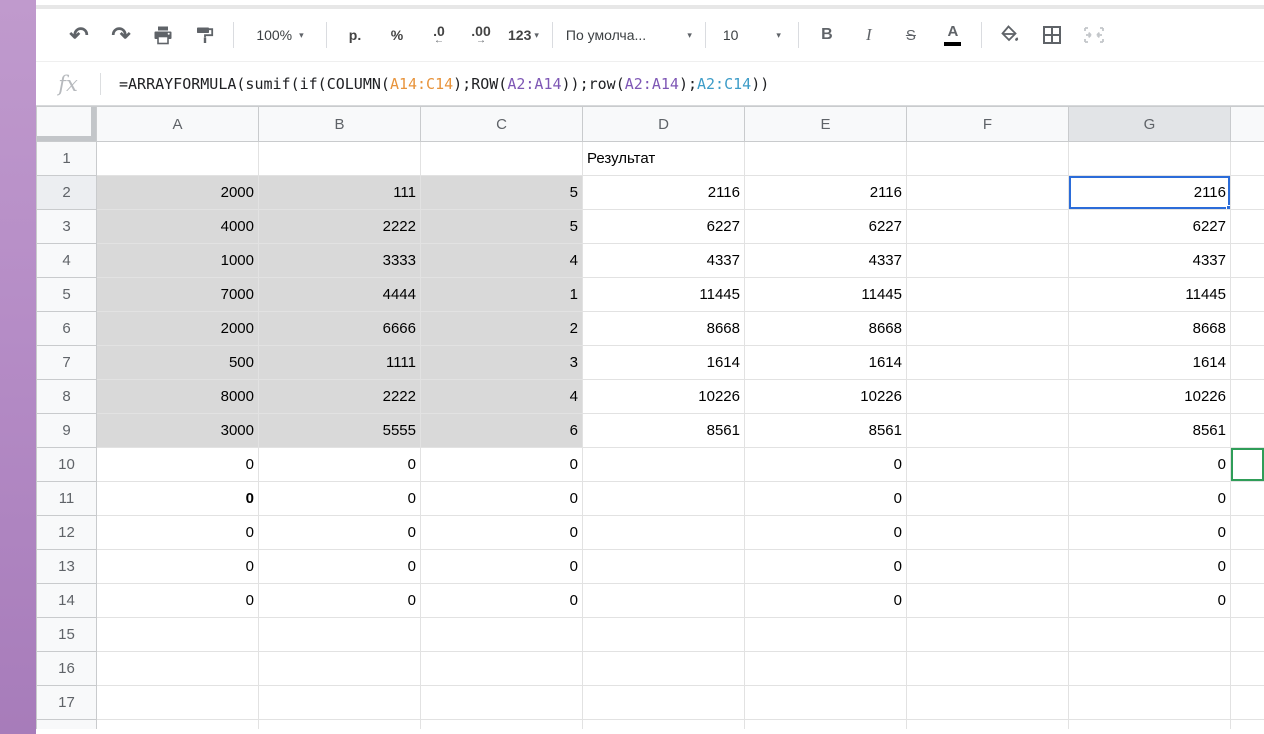  Describe the element at coordinates (1247, 430) in the screenshot. I see `cell-H9` at that location.